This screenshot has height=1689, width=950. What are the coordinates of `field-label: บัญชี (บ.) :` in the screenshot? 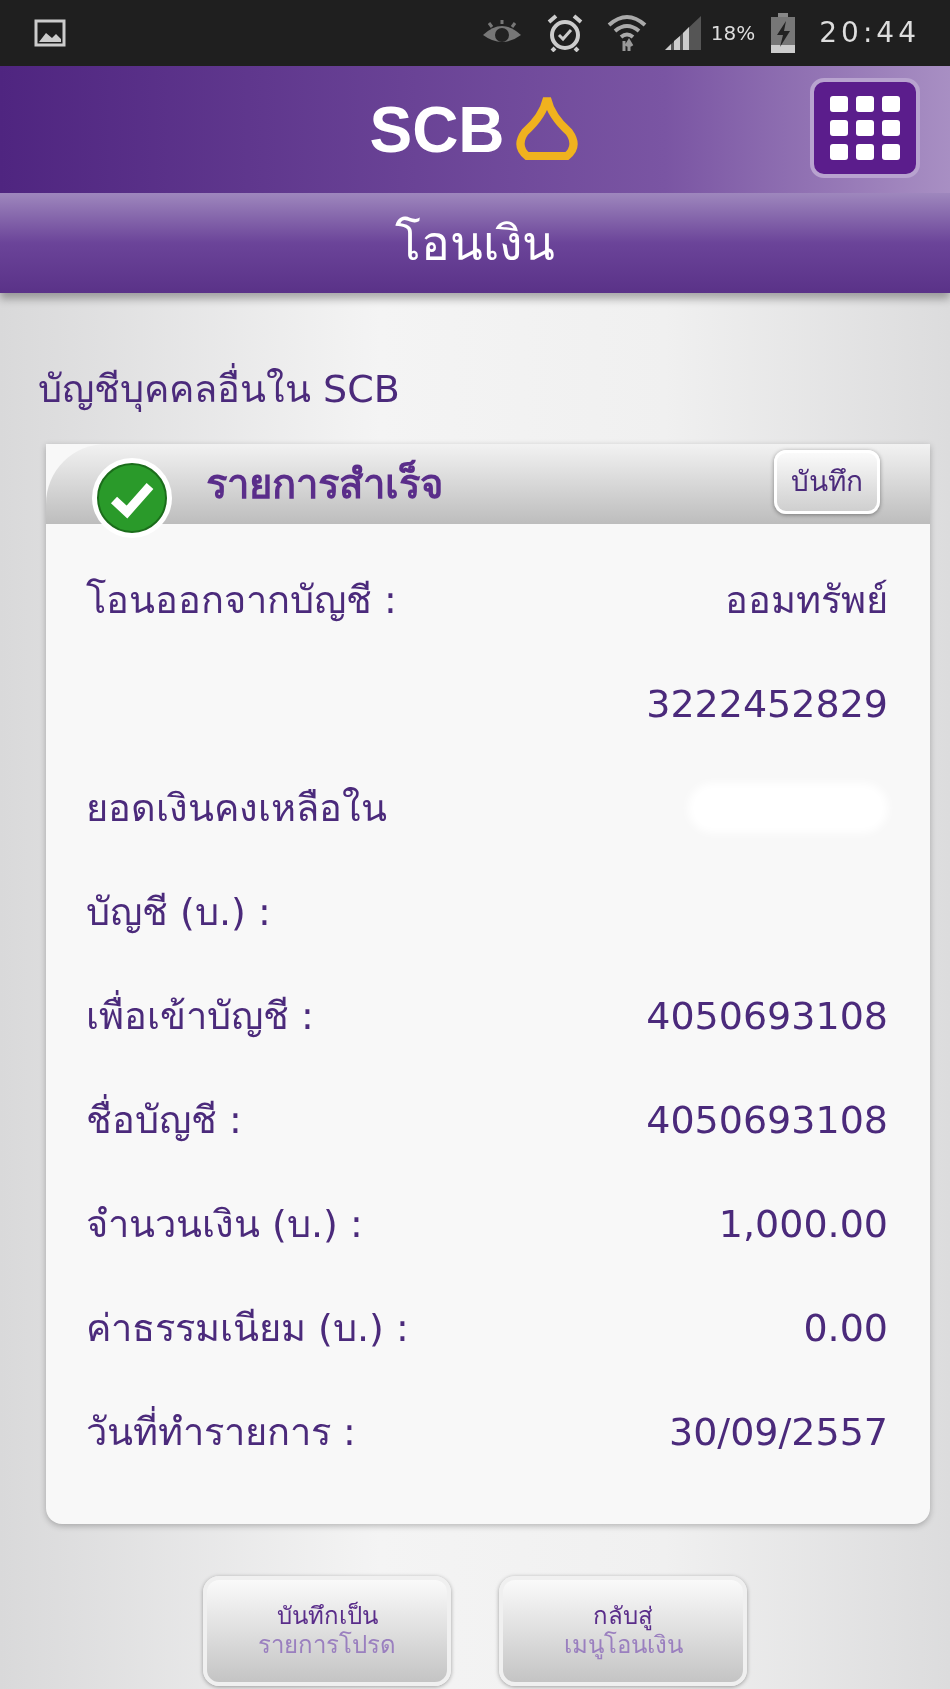 It's located at (178, 912).